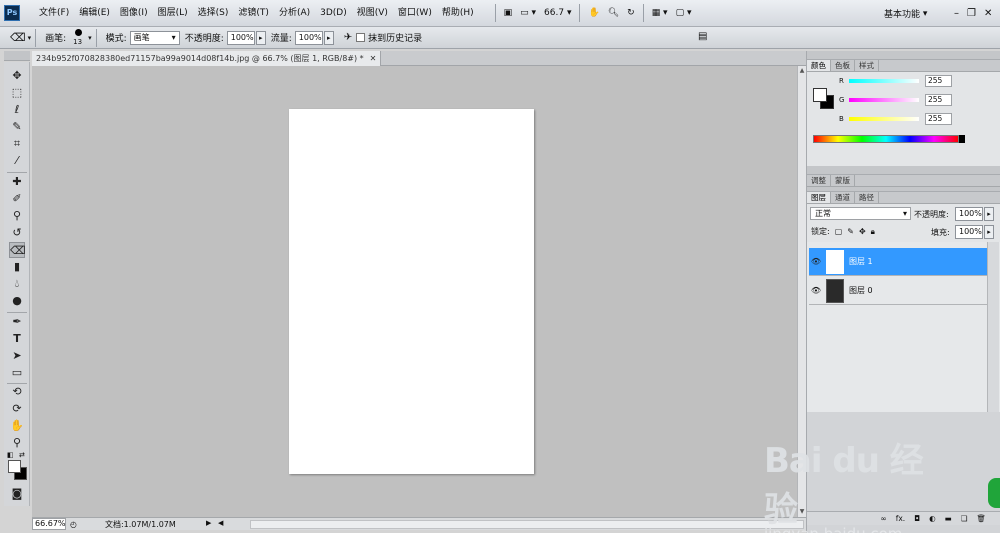  Describe the element at coordinates (79, 38) in the screenshot. I see `brush-picker: 13` at that location.